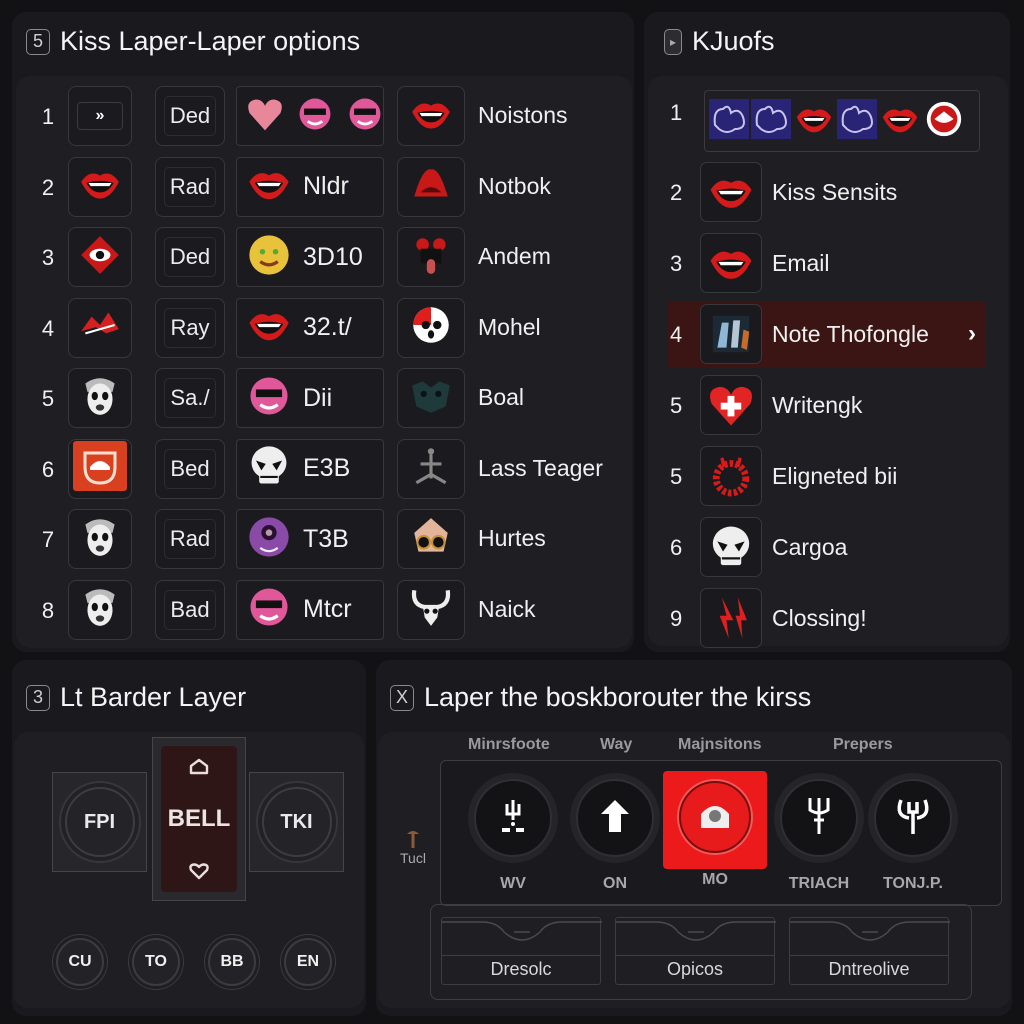  I want to click on skip-forward-icon: », so click(100, 116).